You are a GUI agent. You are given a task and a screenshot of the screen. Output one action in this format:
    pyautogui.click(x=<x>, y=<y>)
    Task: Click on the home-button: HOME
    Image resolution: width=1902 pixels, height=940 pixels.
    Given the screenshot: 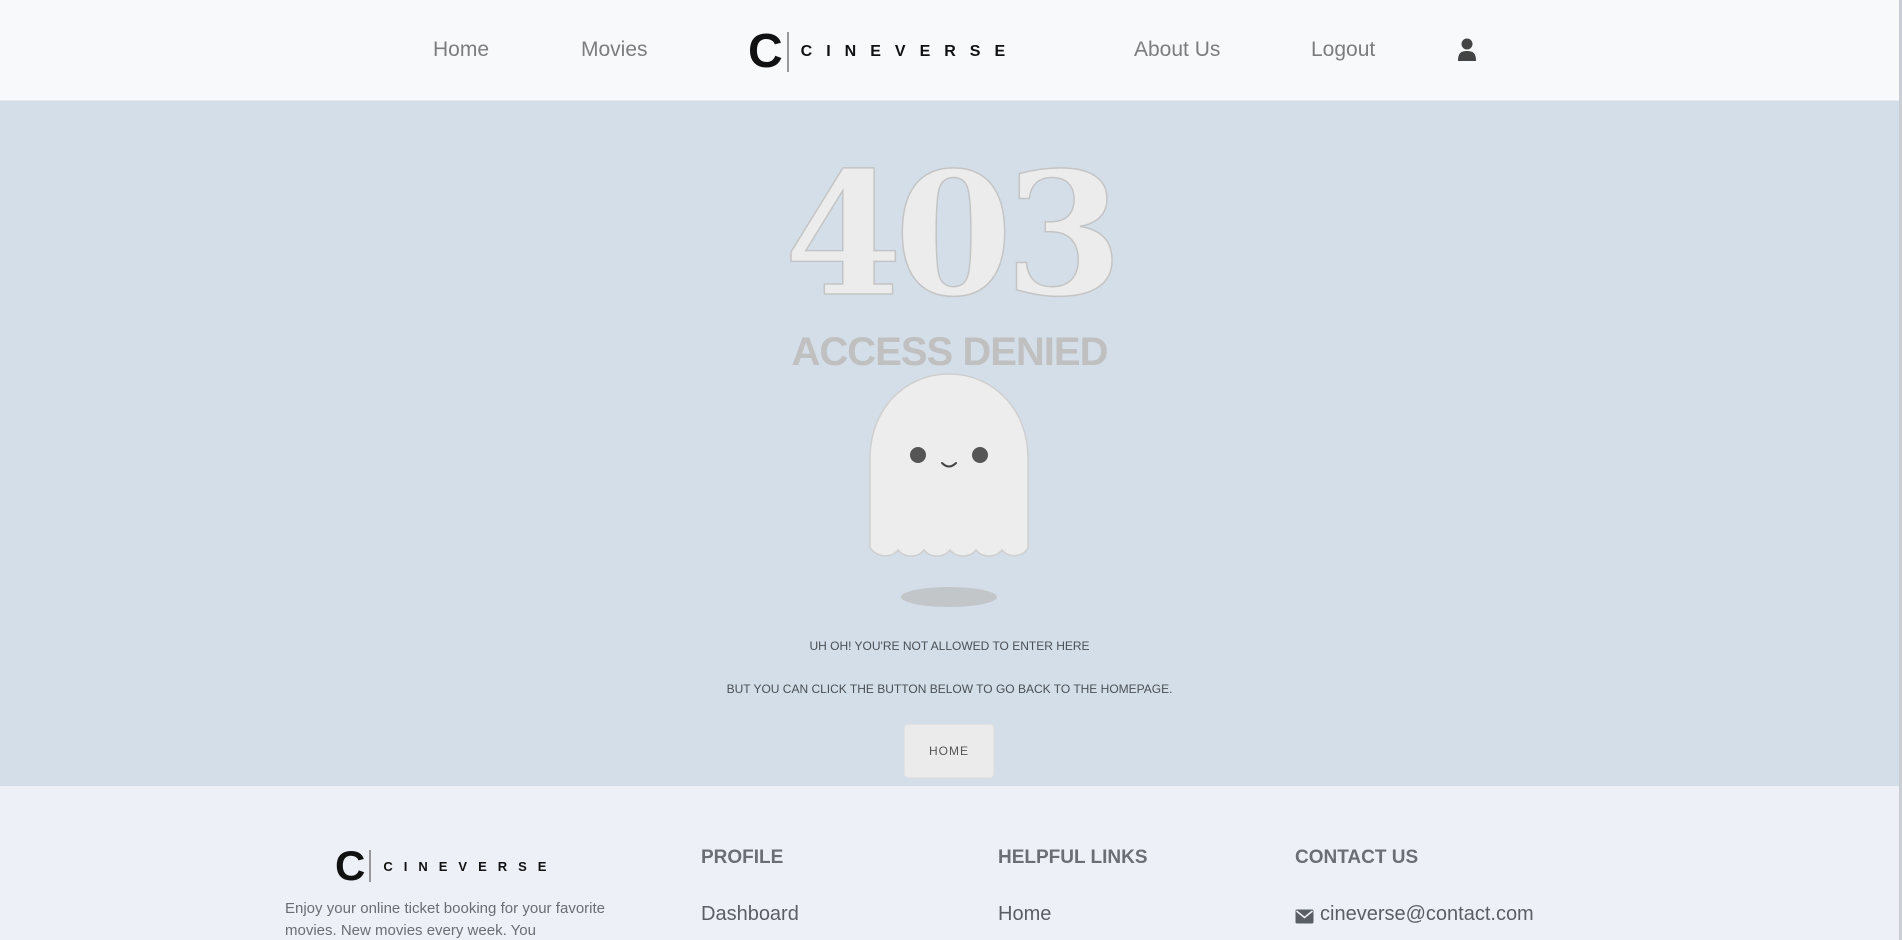 What is the action you would take?
    pyautogui.click(x=949, y=751)
    